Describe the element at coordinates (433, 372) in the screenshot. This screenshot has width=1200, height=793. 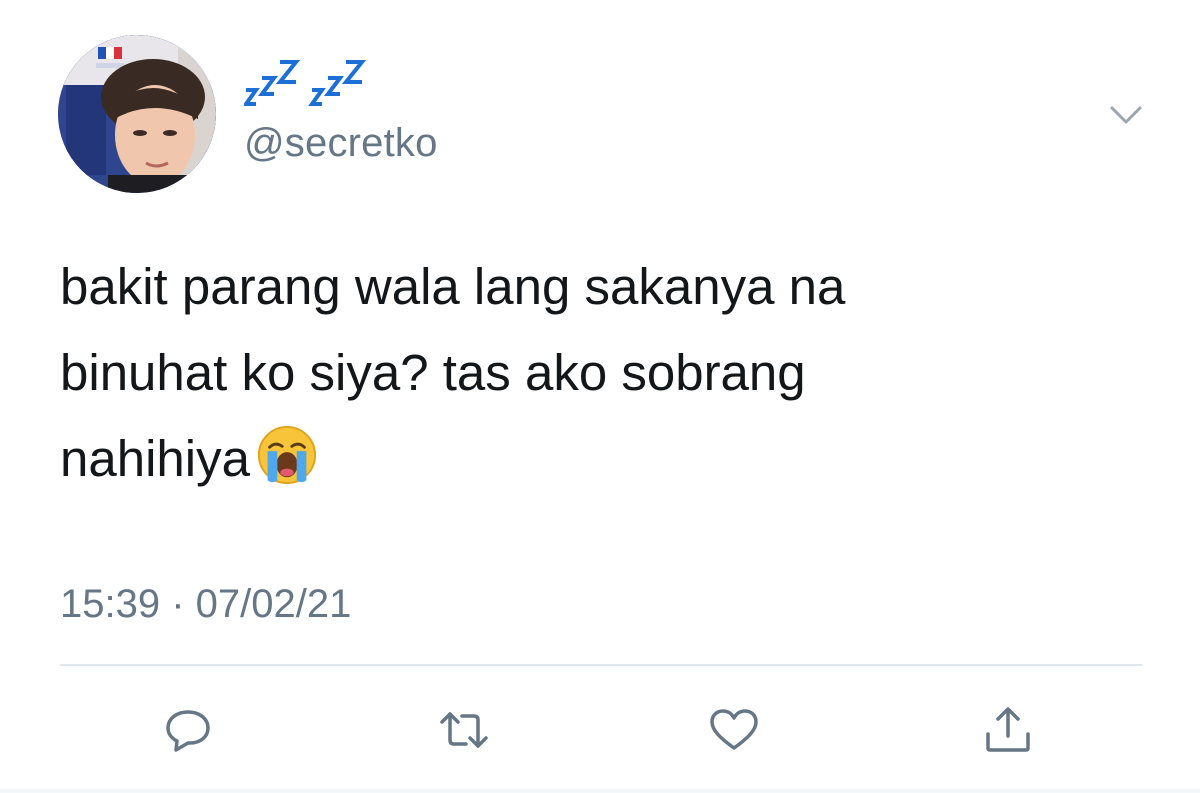
I see `tweet-text-line: binuhat ko siya? tas ako sobrang` at that location.